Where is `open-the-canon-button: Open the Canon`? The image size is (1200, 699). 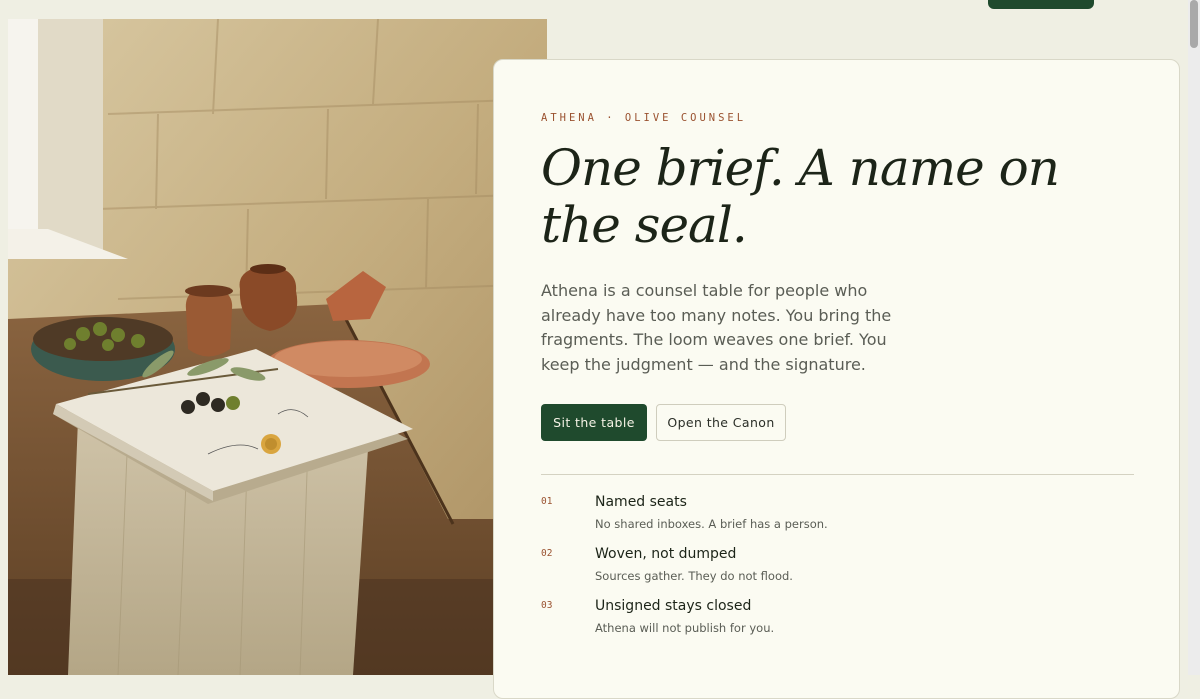 open-the-canon-button: Open the Canon is located at coordinates (721, 422).